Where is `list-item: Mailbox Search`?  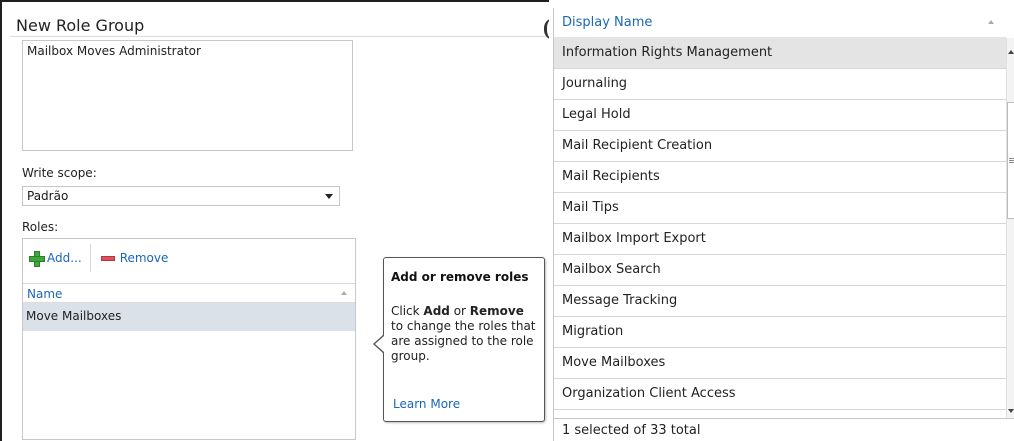 list-item: Mailbox Search is located at coordinates (780, 270).